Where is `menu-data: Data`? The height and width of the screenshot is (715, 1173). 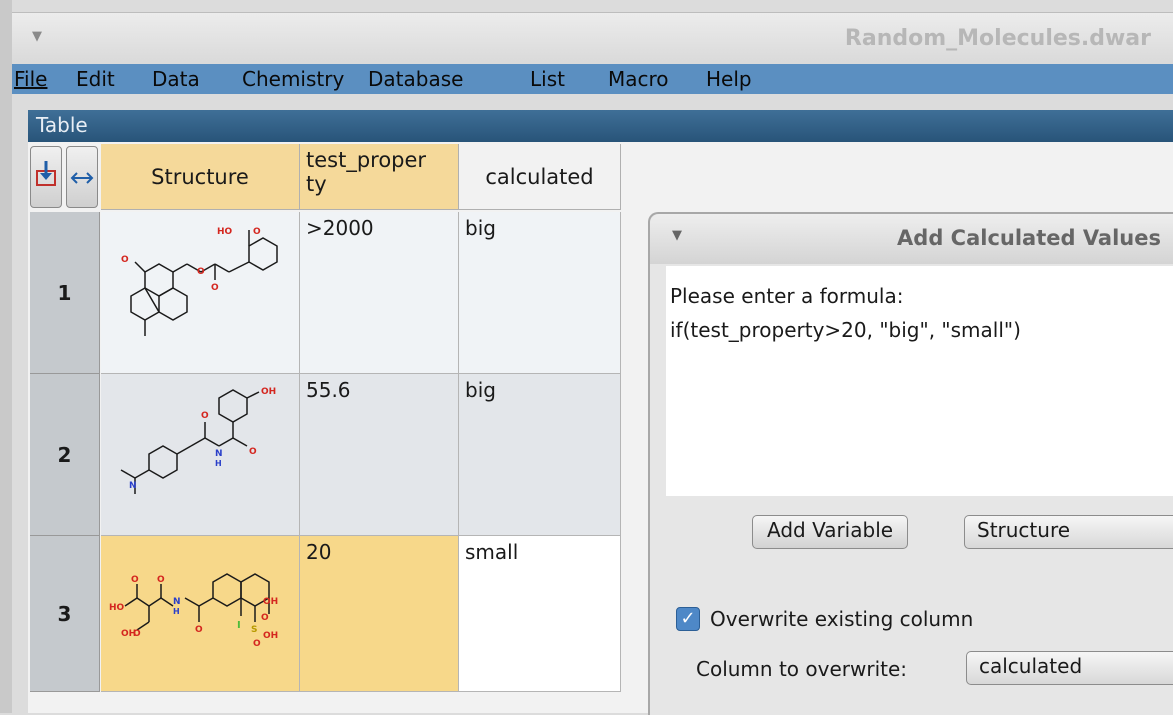
menu-data: Data is located at coordinates (176, 79).